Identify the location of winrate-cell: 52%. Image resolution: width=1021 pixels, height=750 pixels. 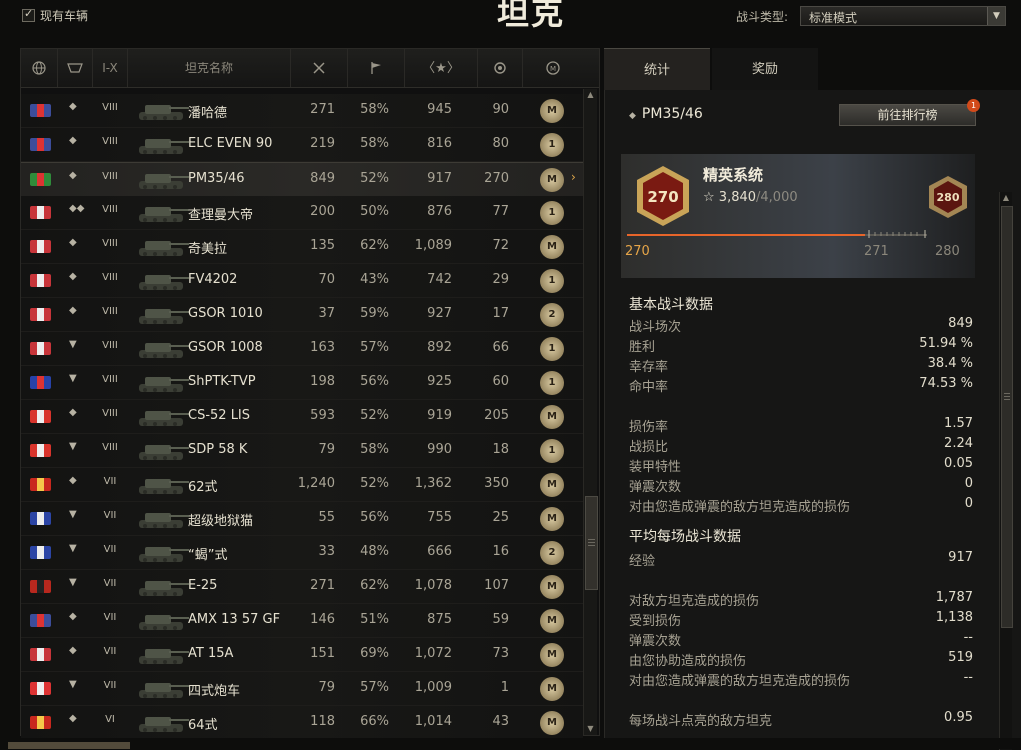
(374, 483).